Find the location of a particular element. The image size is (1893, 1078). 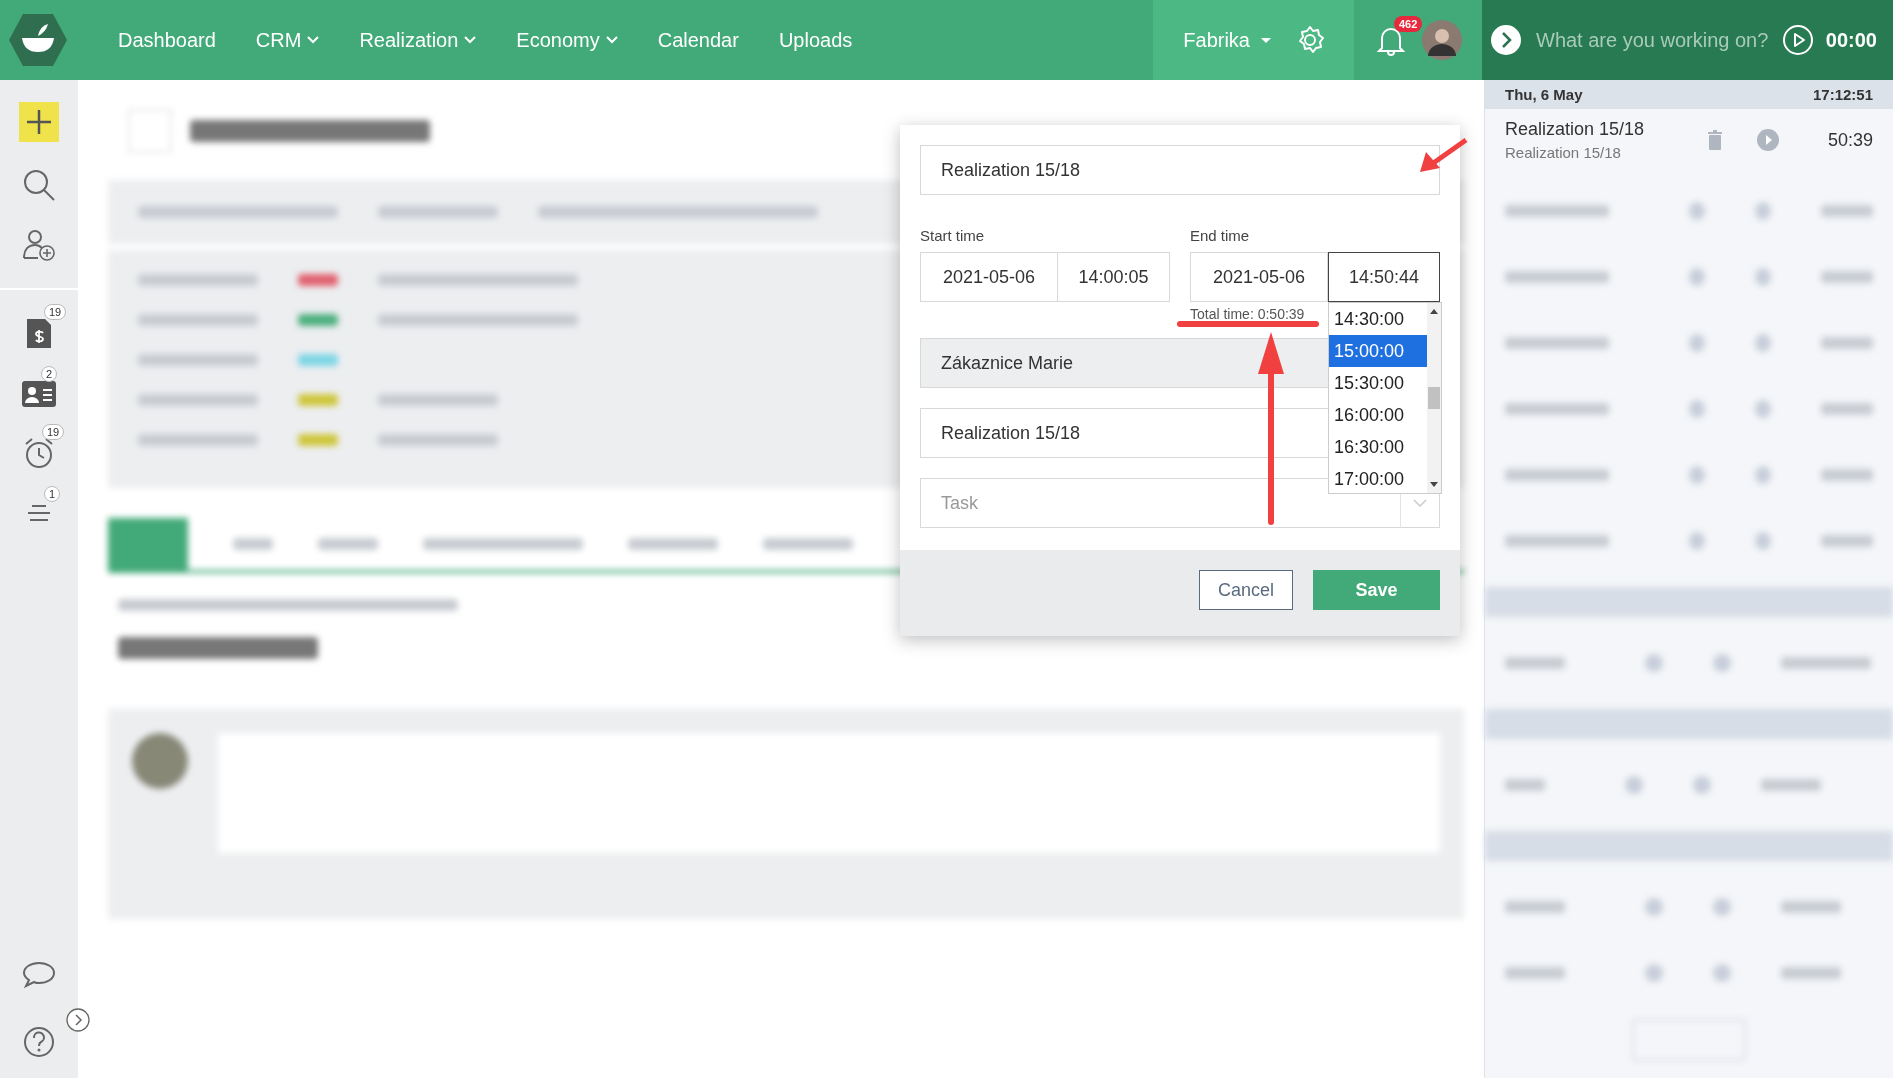

entry-duration: 50:39 is located at coordinates (1849, 140).